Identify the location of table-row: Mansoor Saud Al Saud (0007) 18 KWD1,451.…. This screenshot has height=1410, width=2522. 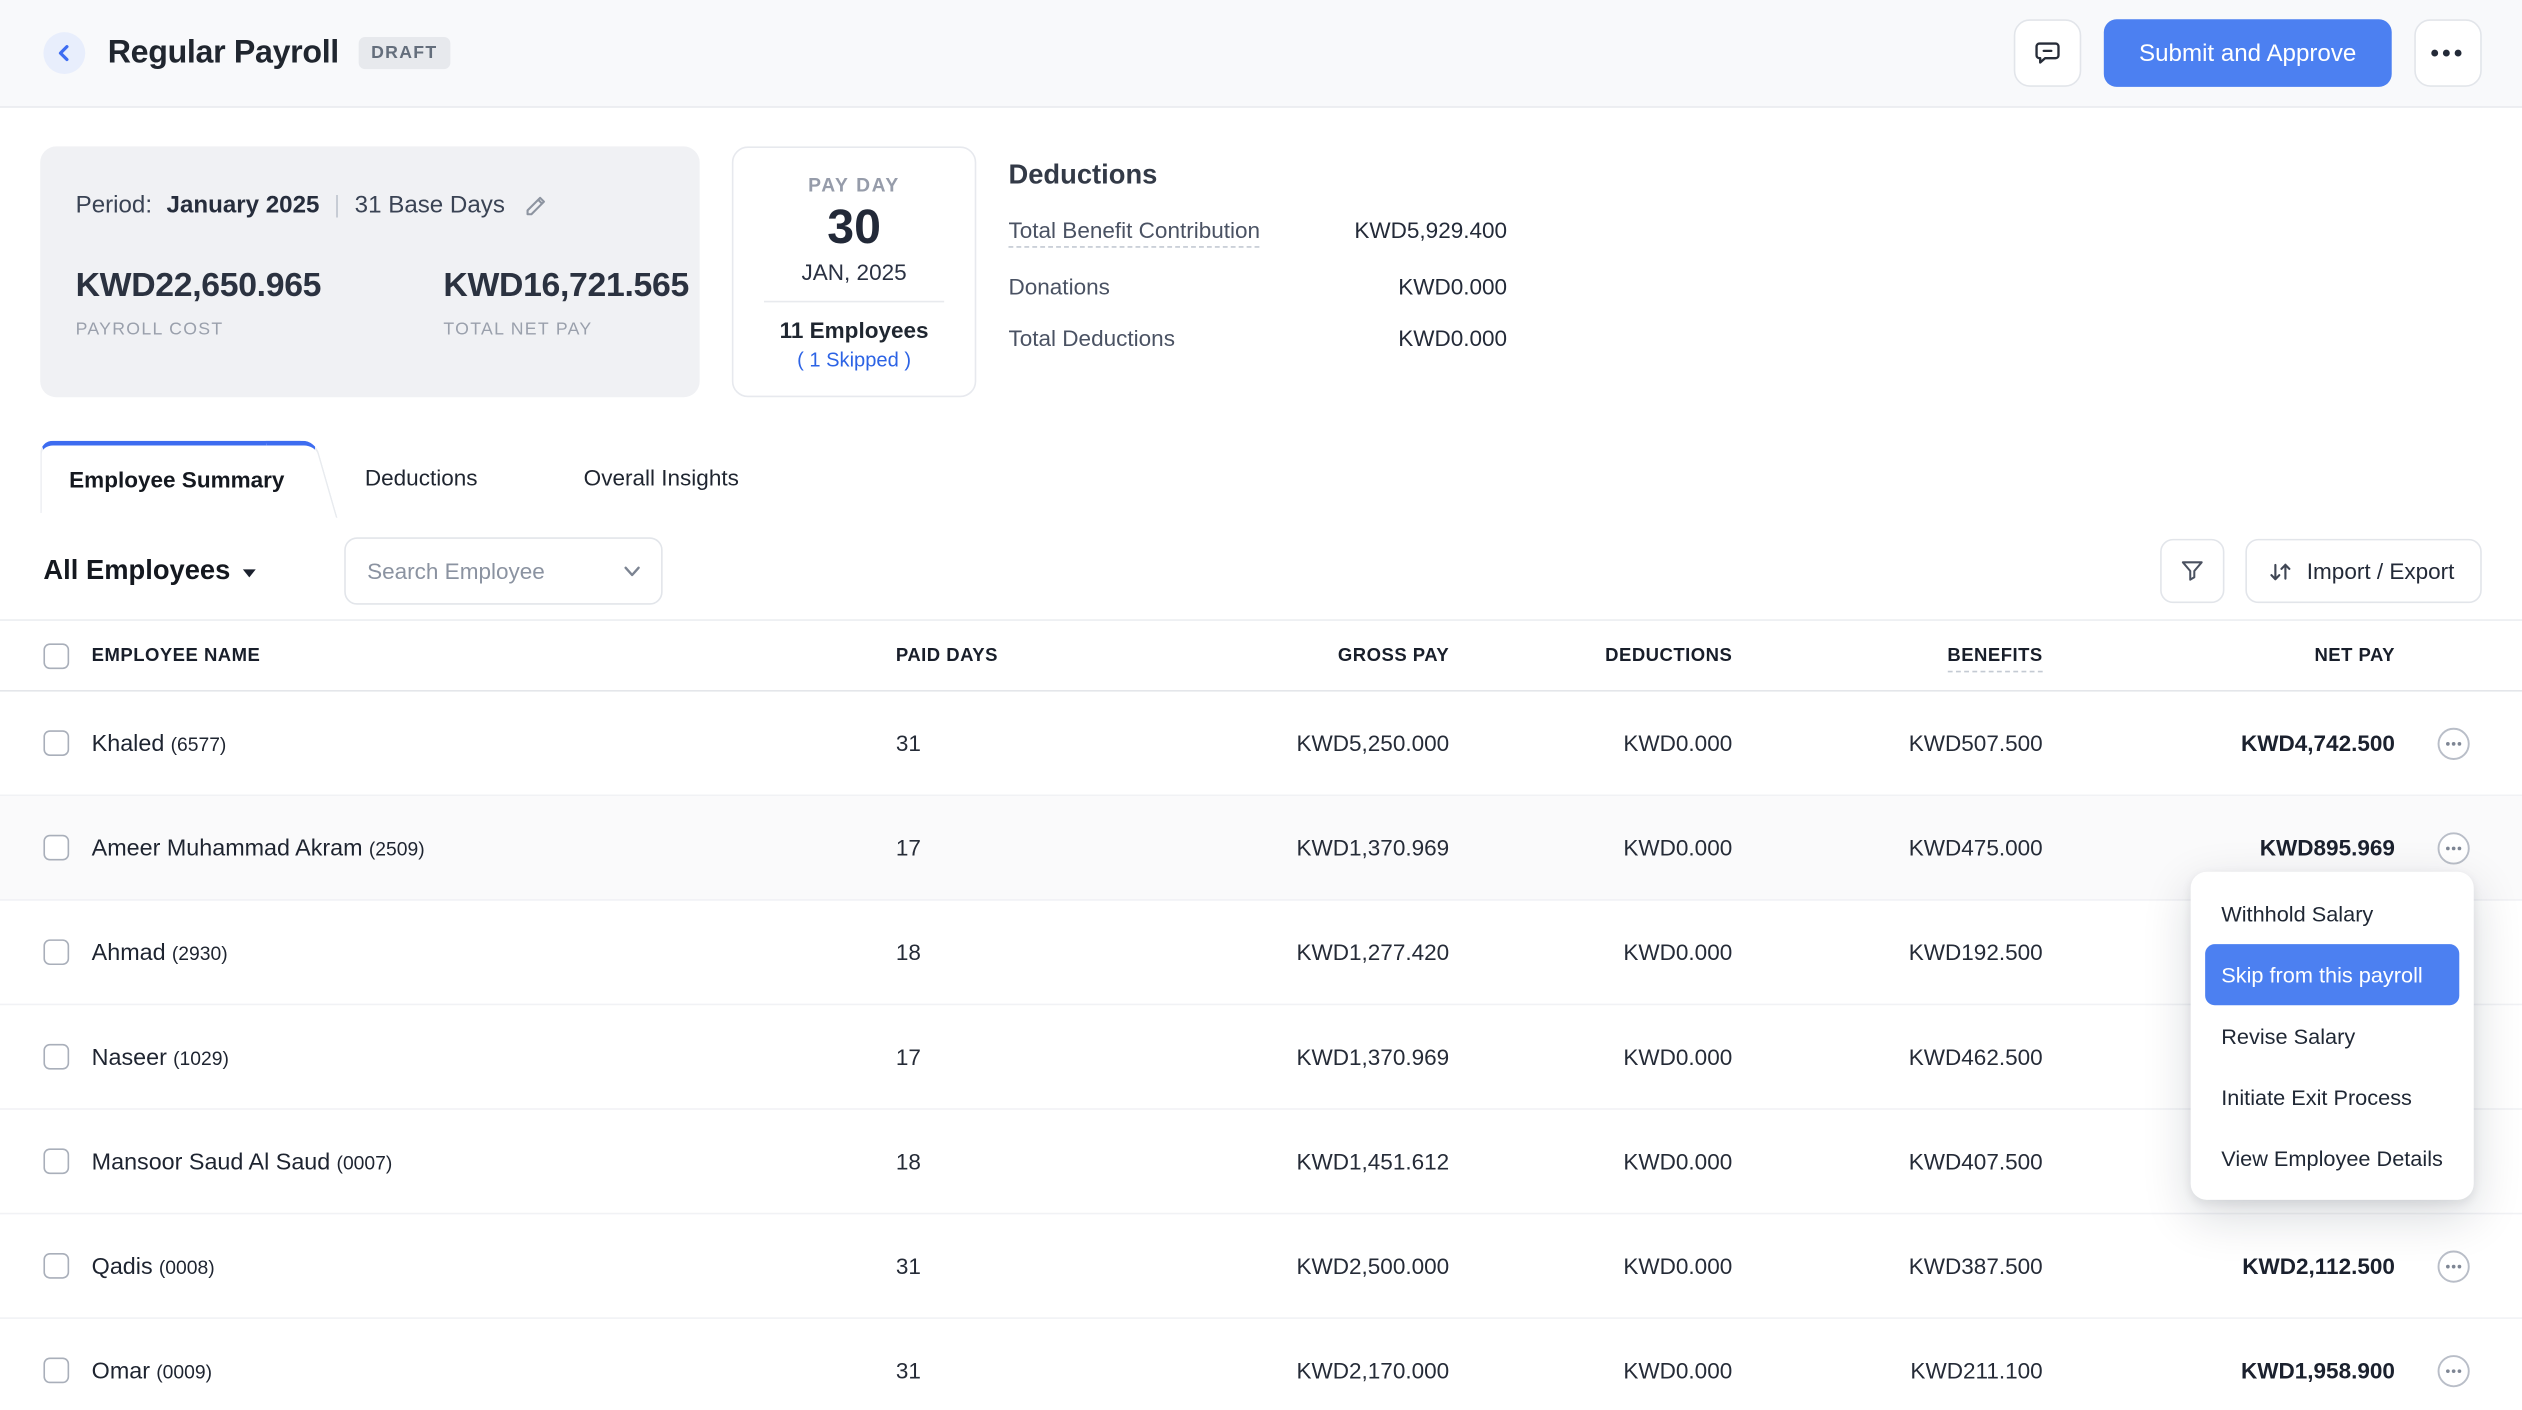
(1261, 1162).